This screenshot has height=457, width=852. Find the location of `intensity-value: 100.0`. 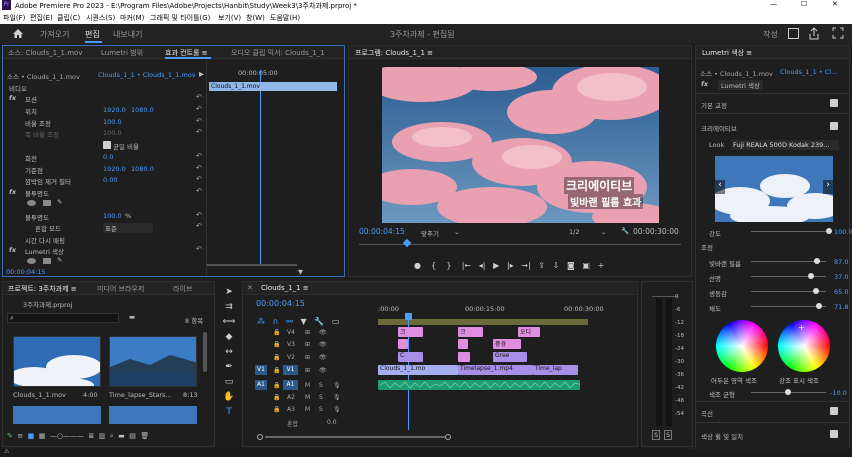

intensity-value: 100.0 is located at coordinates (843, 232).